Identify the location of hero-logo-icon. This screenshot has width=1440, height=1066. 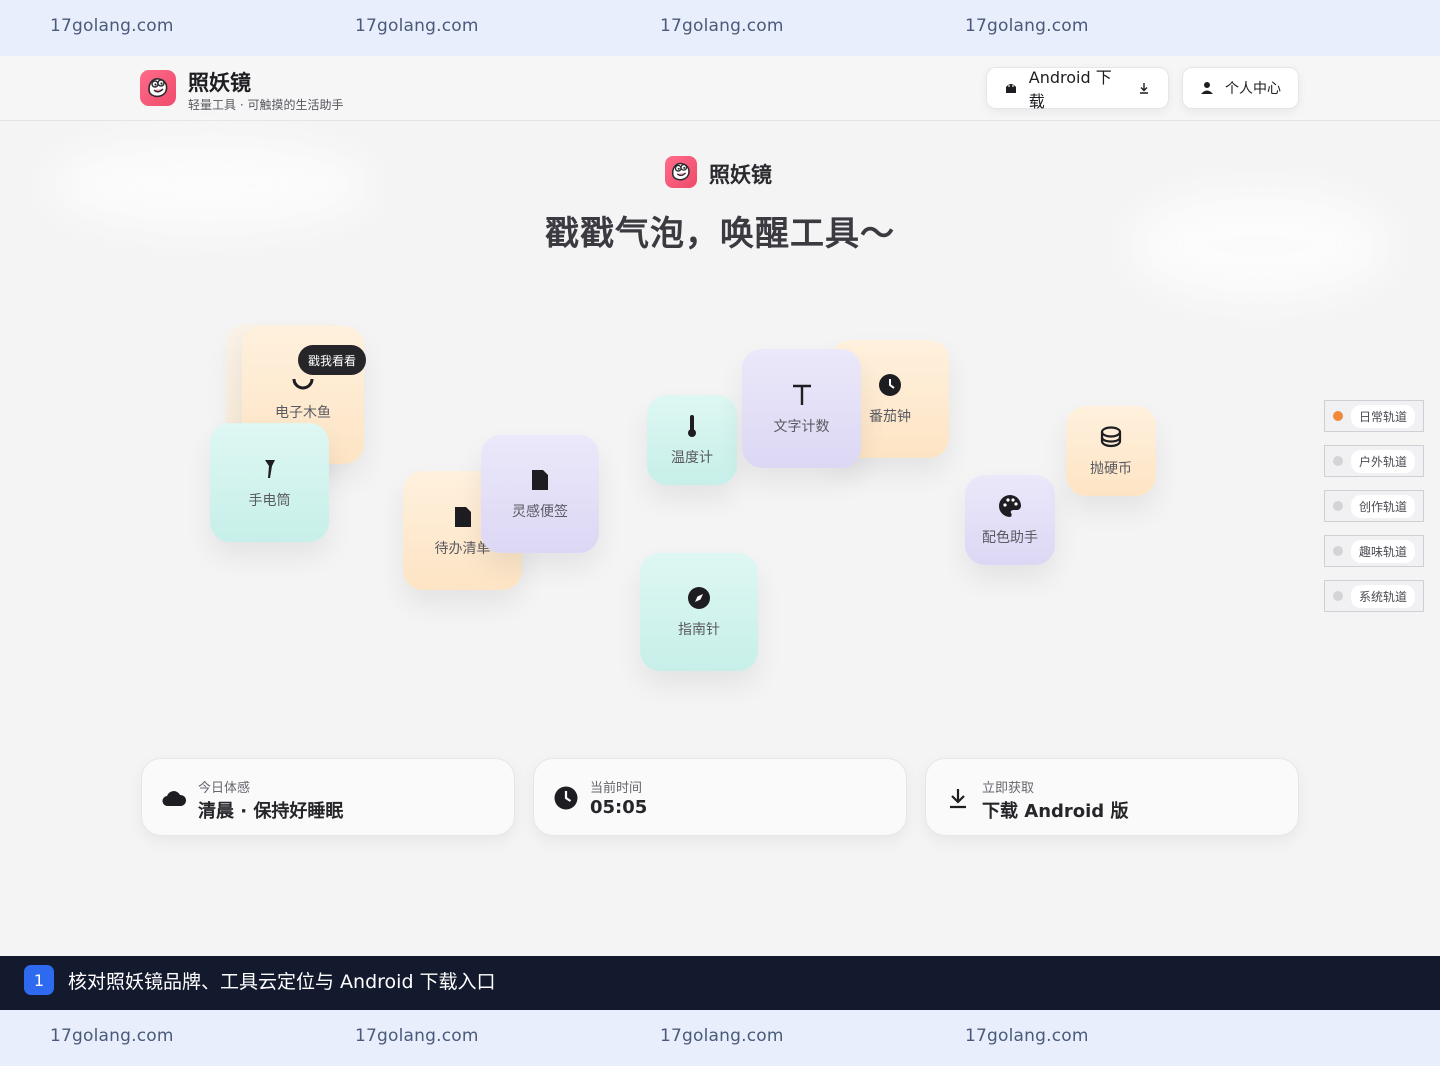
(681, 172).